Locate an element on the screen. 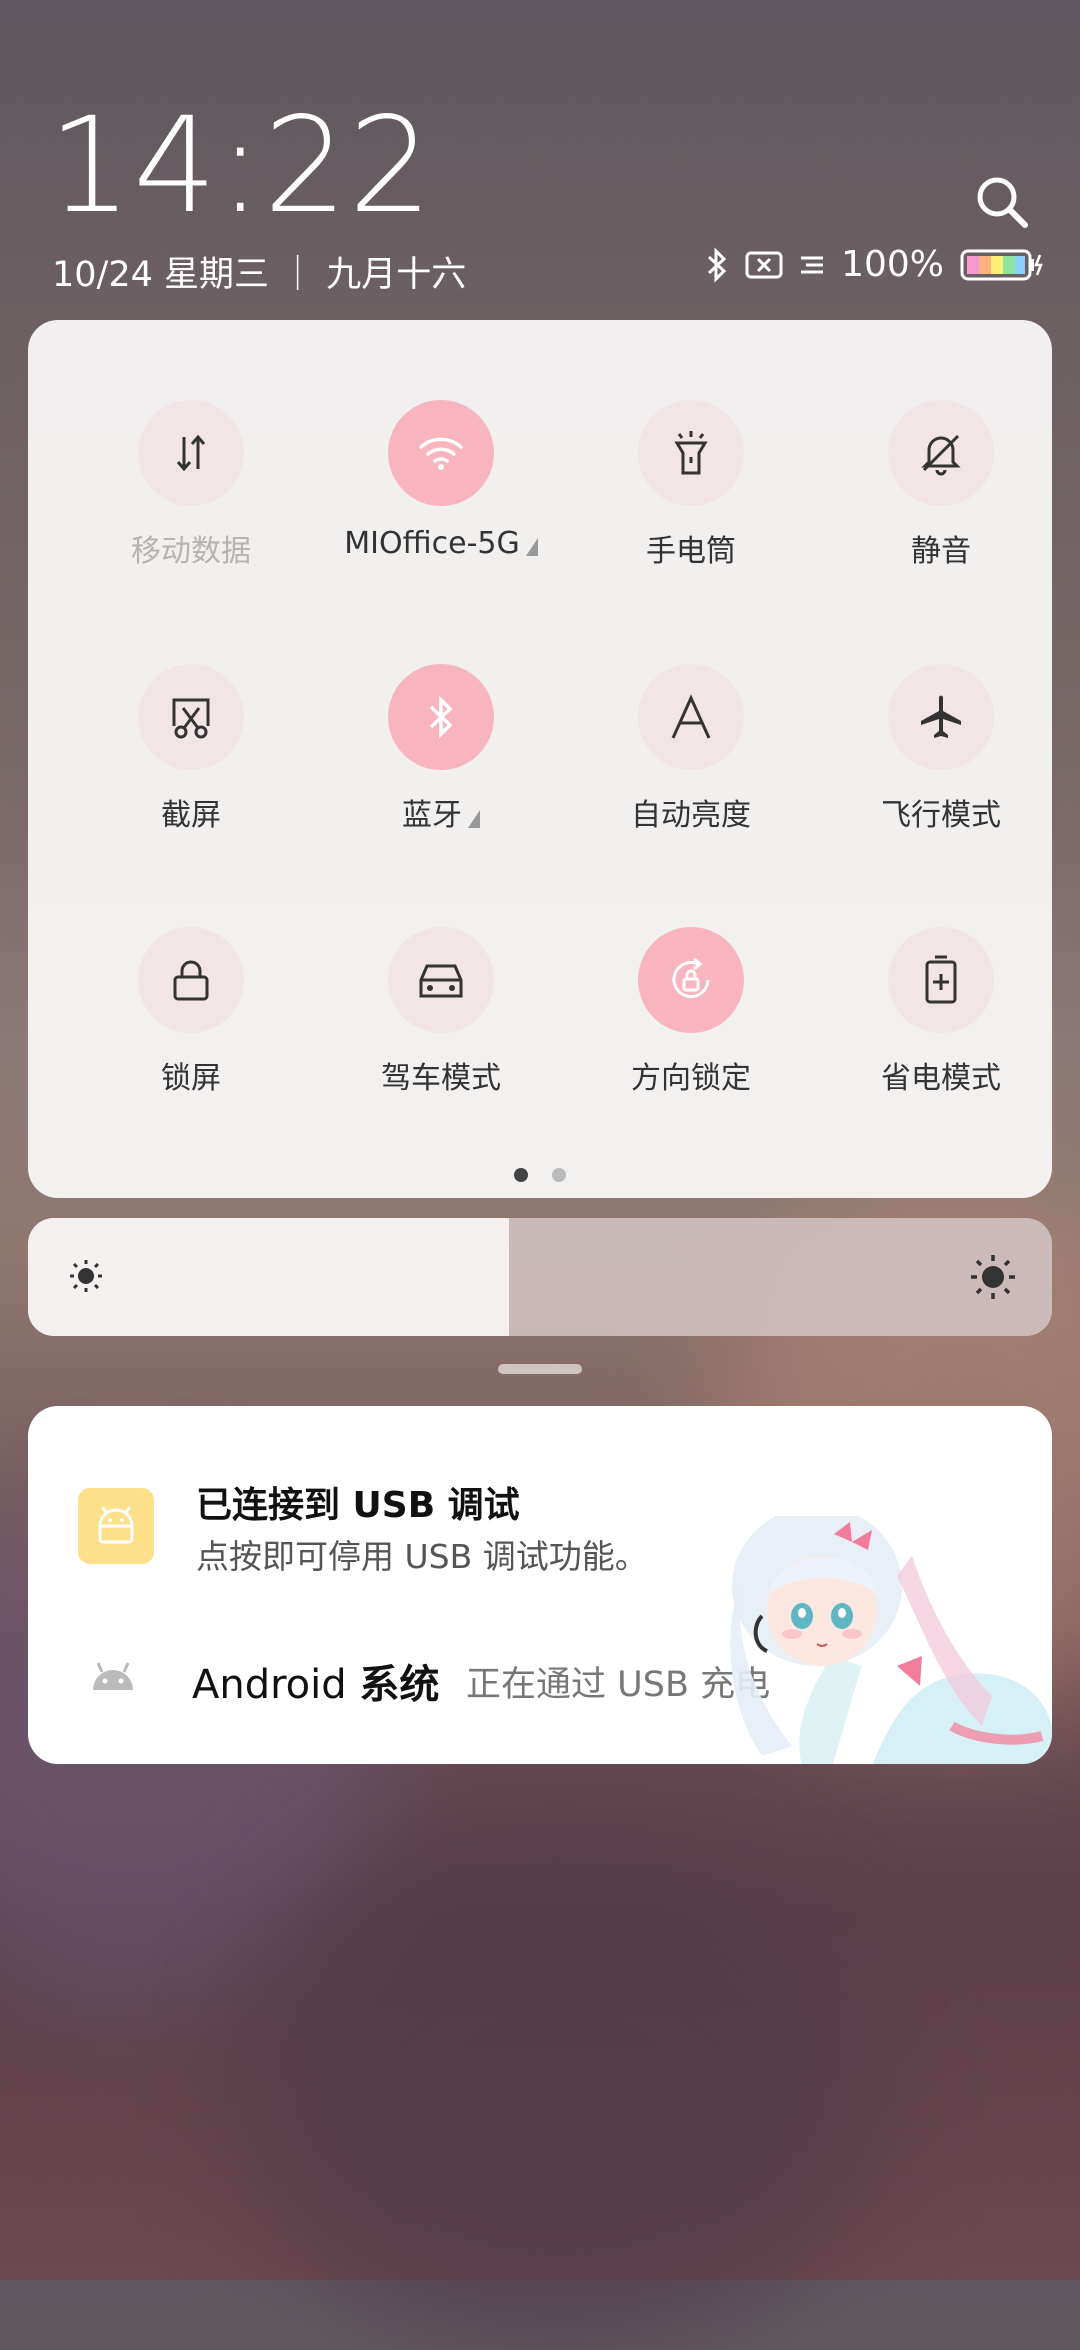 The image size is (1080, 2350). tile-flashlight: 手电筒 is located at coordinates (691, 510).